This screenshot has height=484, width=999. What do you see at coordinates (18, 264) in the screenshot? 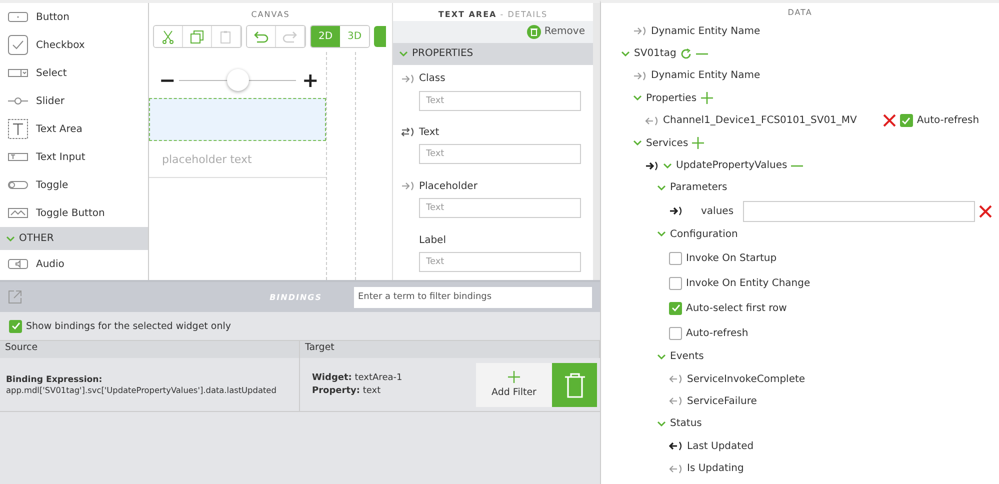
I see `audio-widget-icon` at bounding box center [18, 264].